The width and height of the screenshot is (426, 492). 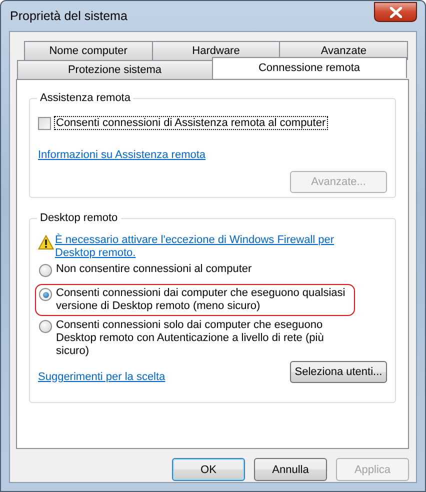 I want to click on tips-link: Suggerimenti per la scelta, so click(x=102, y=377).